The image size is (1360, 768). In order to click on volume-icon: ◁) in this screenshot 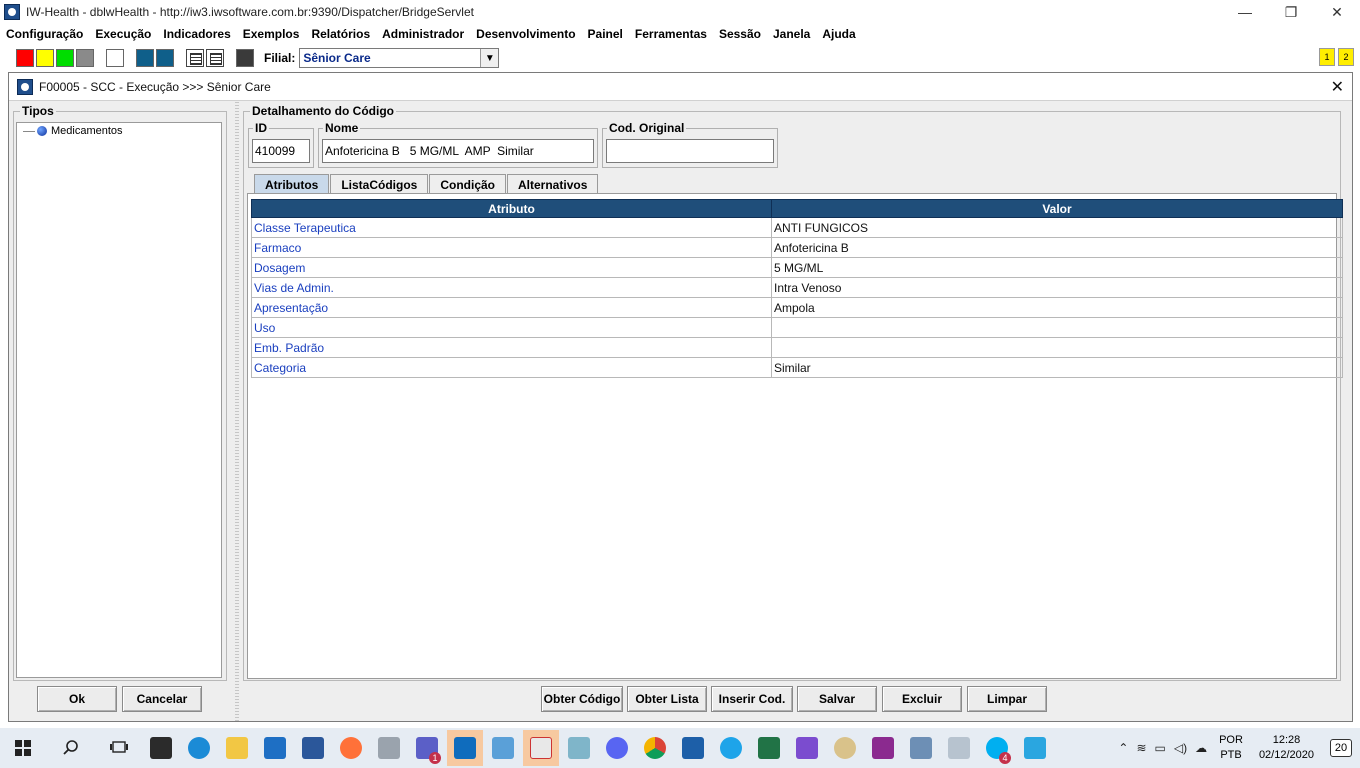, I will do `click(1180, 748)`.